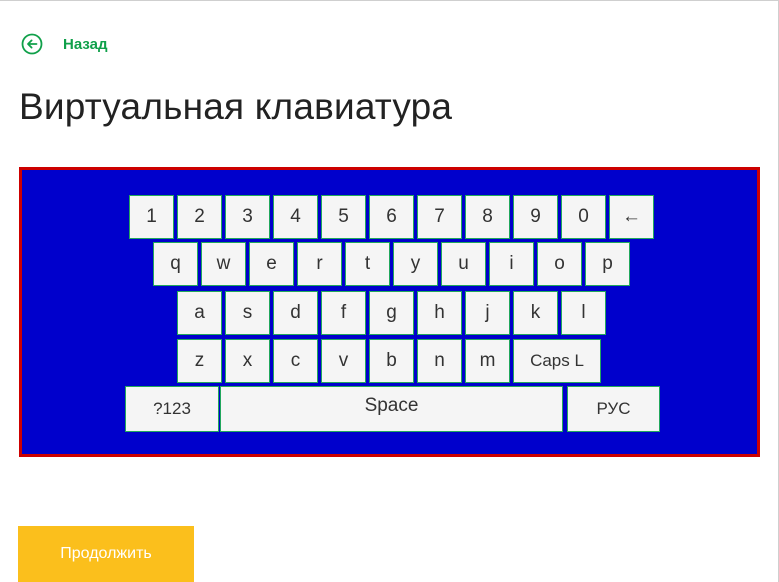  What do you see at coordinates (439, 217) in the screenshot?
I see `key-7: 7` at bounding box center [439, 217].